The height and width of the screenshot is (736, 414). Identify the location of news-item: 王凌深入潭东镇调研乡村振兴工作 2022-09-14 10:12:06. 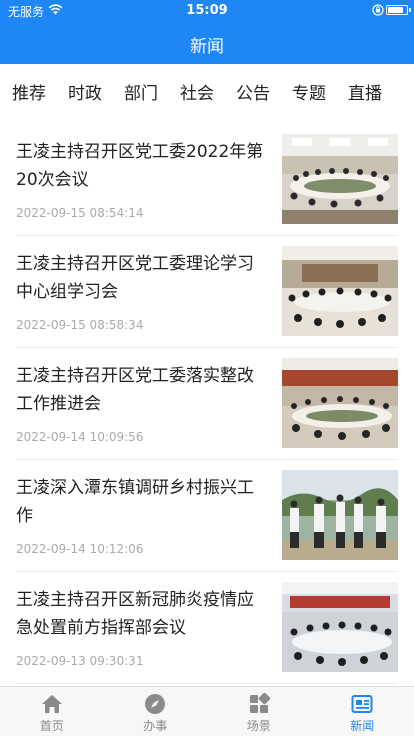
(207, 516).